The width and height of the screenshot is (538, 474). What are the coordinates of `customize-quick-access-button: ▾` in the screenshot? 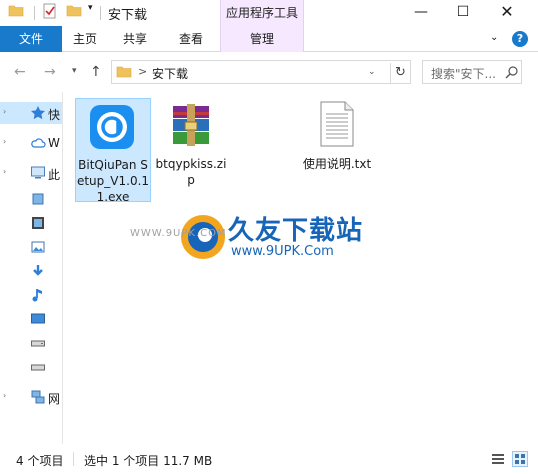 It's located at (90, 8).